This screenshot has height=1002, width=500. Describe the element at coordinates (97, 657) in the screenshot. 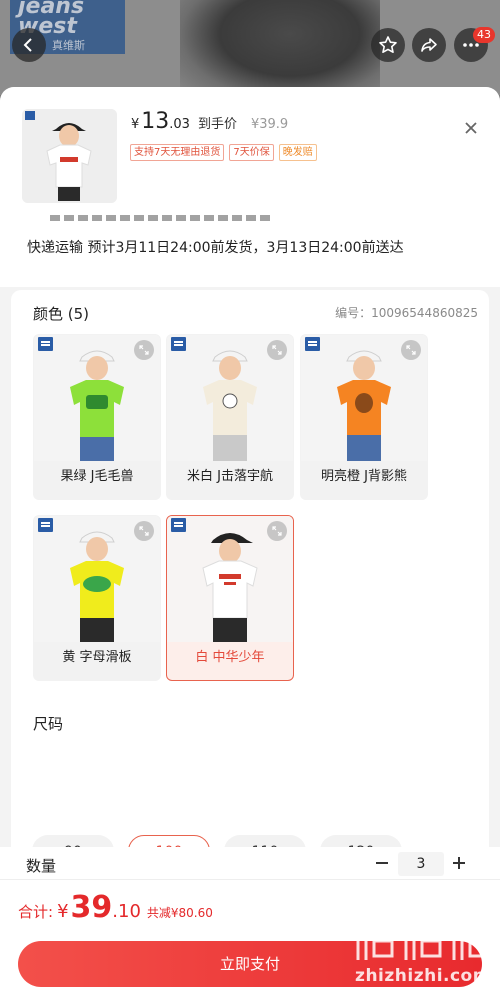

I see `color-option-label: 黄 字母滑板` at that location.